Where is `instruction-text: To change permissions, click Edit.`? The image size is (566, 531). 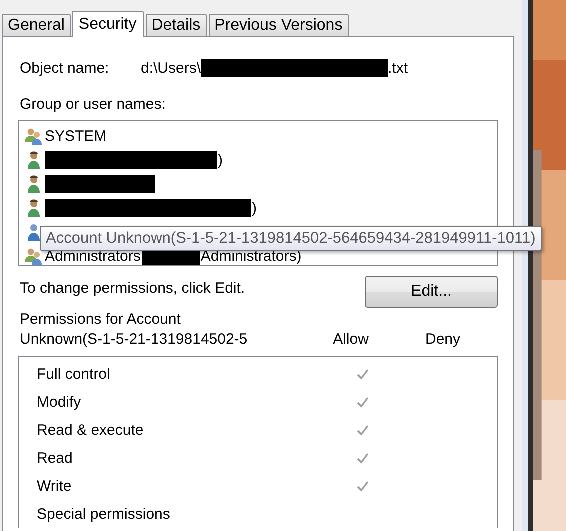 instruction-text: To change permissions, click Edit. is located at coordinates (132, 288).